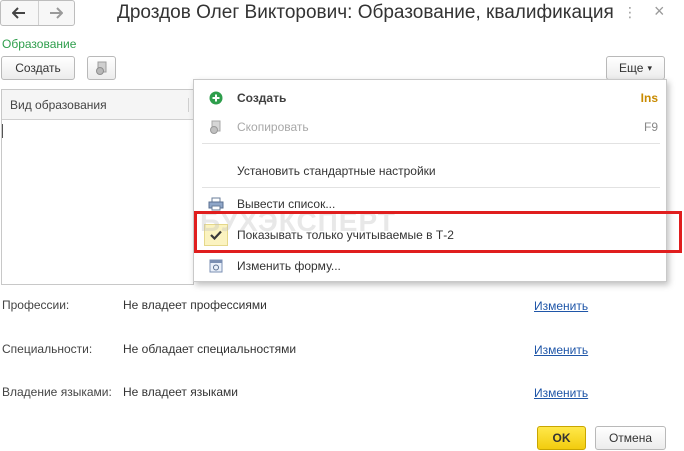 The width and height of the screenshot is (684, 451). What do you see at coordinates (101, 187) in the screenshot?
I see `education-table: Вид образования У` at bounding box center [101, 187].